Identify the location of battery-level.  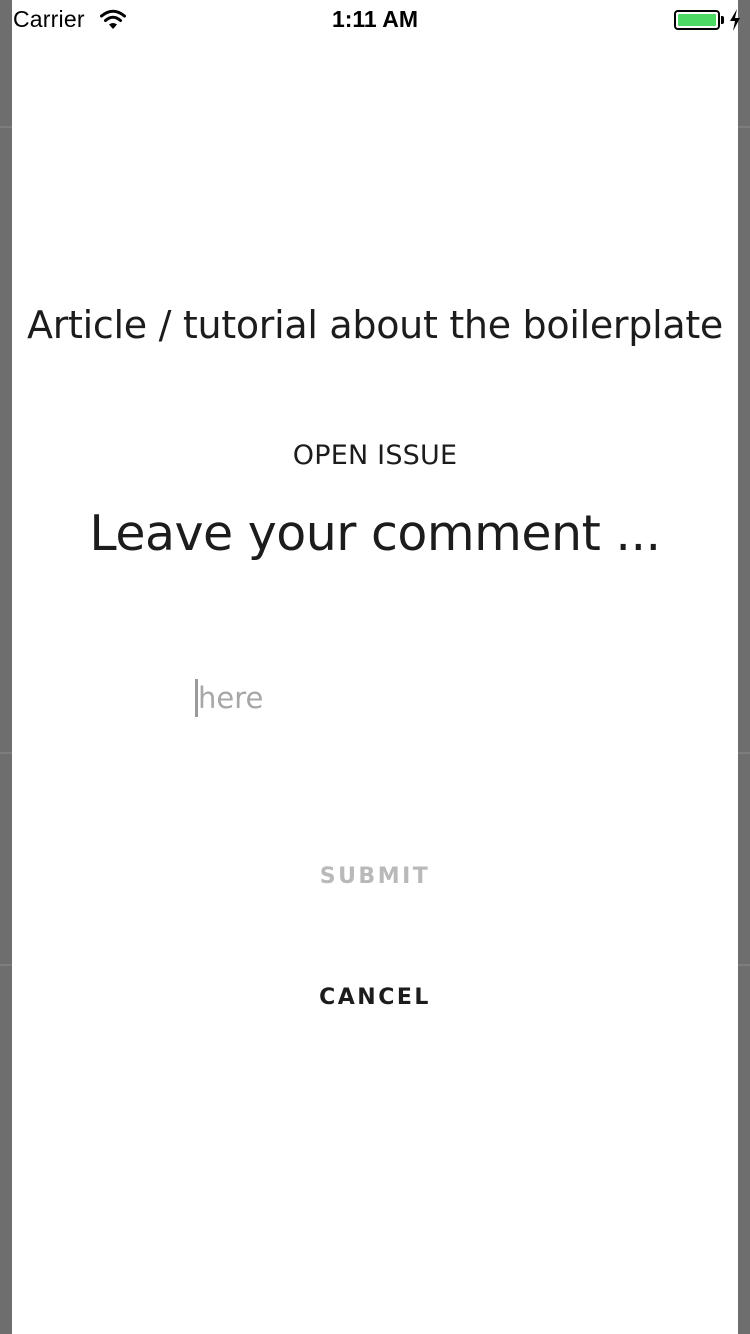
(697, 20).